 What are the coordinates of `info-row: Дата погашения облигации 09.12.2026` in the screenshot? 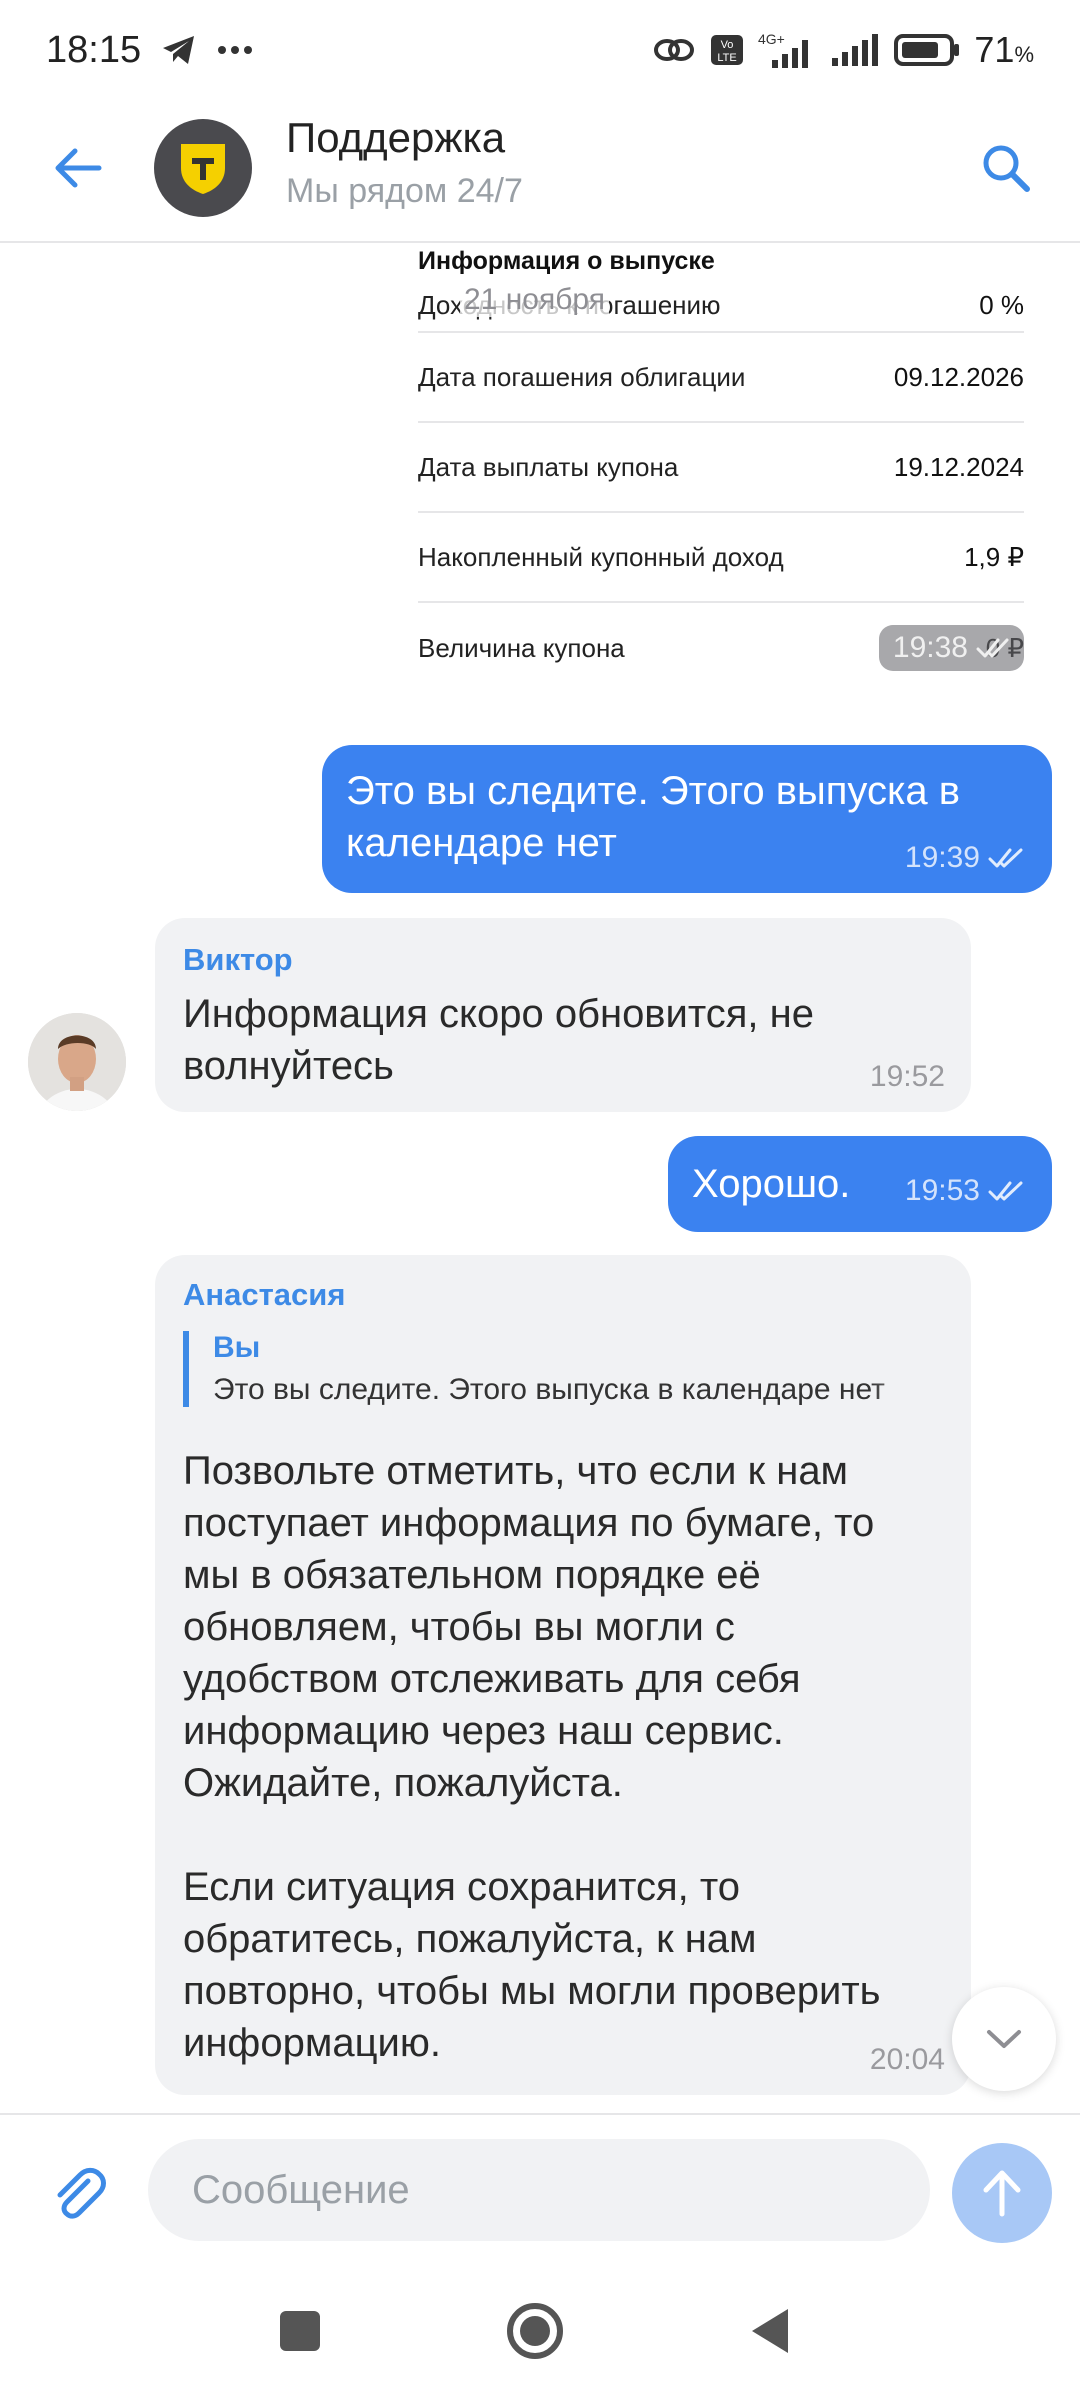 It's located at (721, 378).